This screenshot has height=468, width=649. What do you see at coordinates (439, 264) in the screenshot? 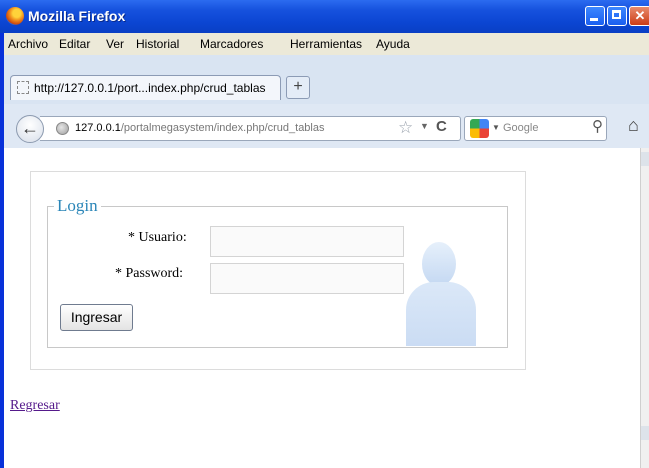
I see `avatar-head` at bounding box center [439, 264].